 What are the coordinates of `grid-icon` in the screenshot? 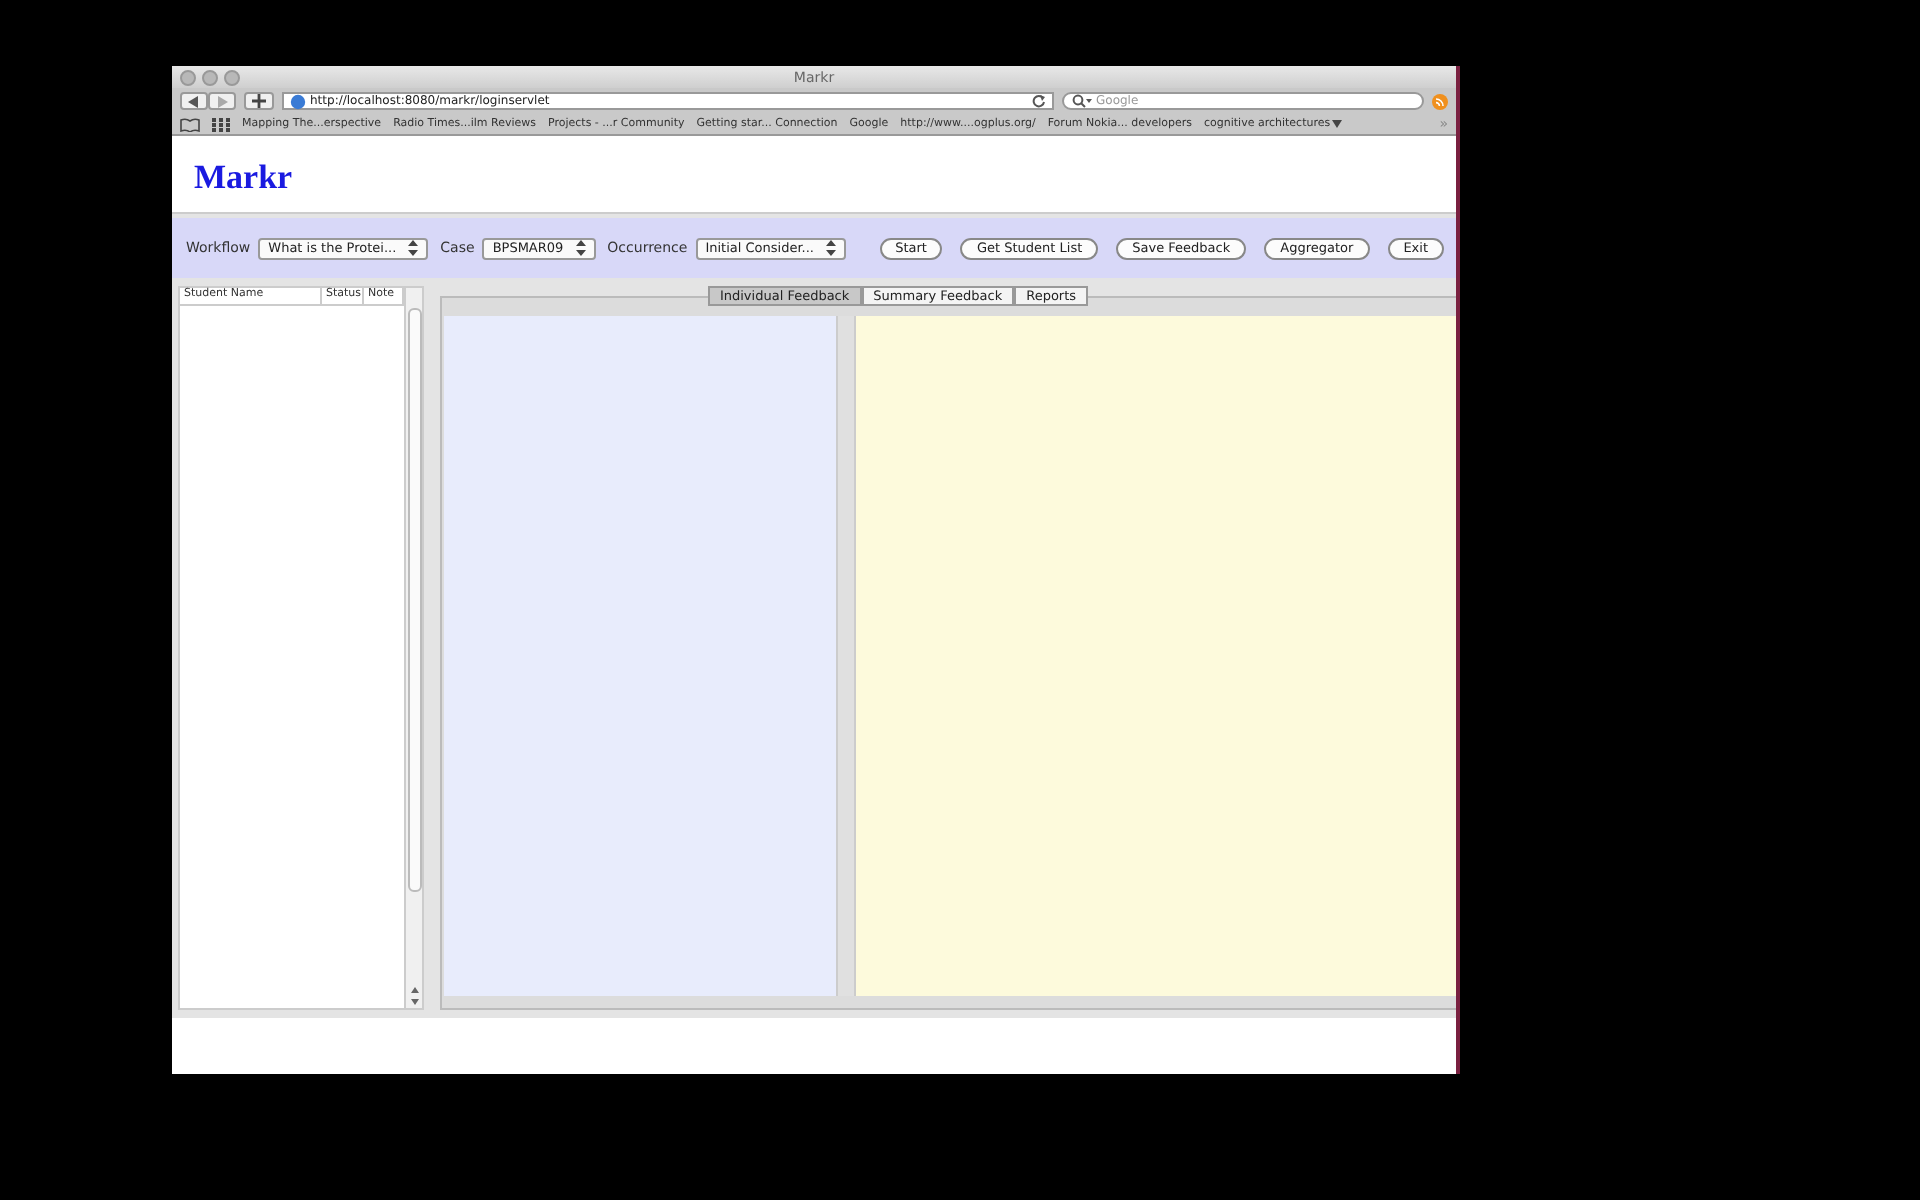 It's located at (221, 124).